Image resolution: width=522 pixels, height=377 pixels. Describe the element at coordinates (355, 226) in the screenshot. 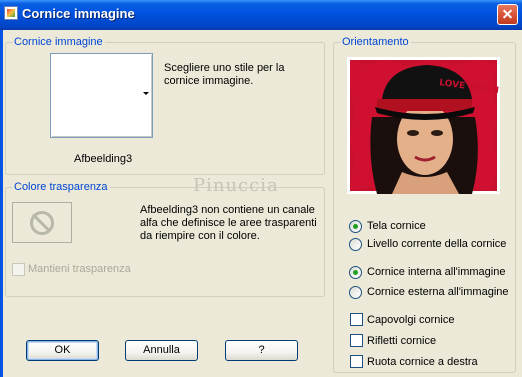

I see `radio-frame-canvas` at that location.